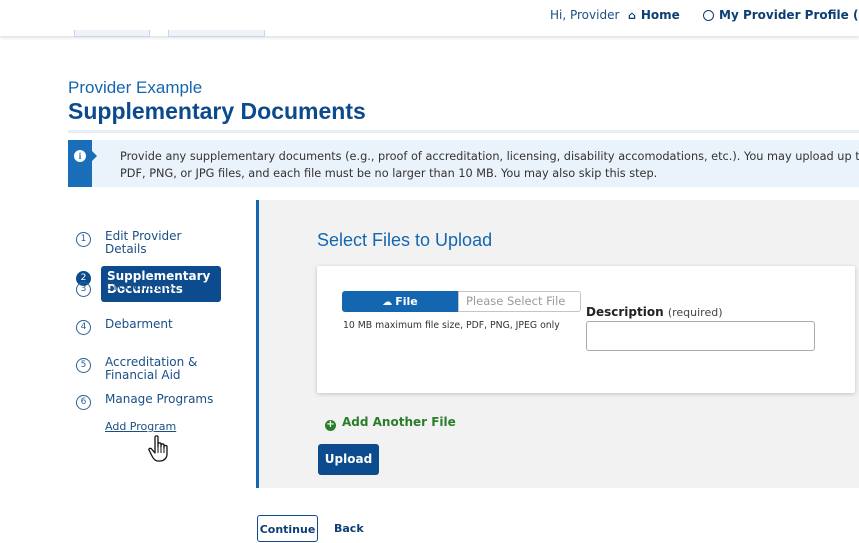 This screenshot has width=859, height=543. What do you see at coordinates (632, 15) in the screenshot?
I see `home-icon: ⌂` at bounding box center [632, 15].